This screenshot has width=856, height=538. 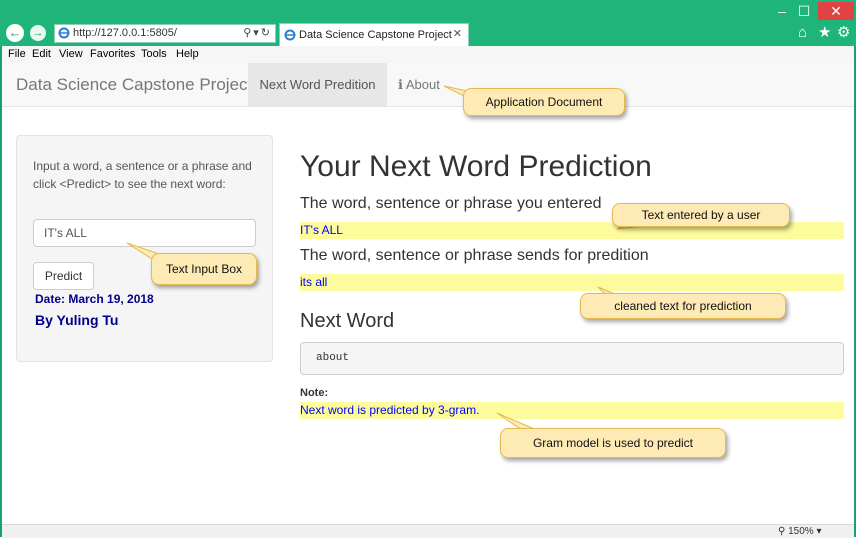 What do you see at coordinates (613, 443) in the screenshot?
I see `callout-gram-model: Gram model is used to predict` at bounding box center [613, 443].